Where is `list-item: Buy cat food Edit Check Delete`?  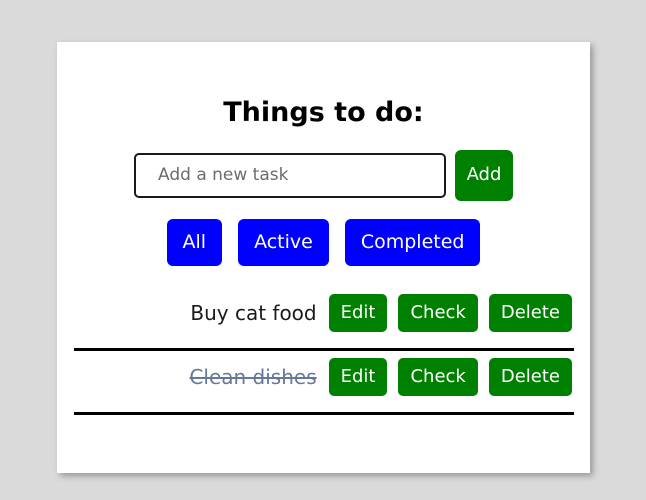
list-item: Buy cat food Edit Check Delete is located at coordinates (323, 319).